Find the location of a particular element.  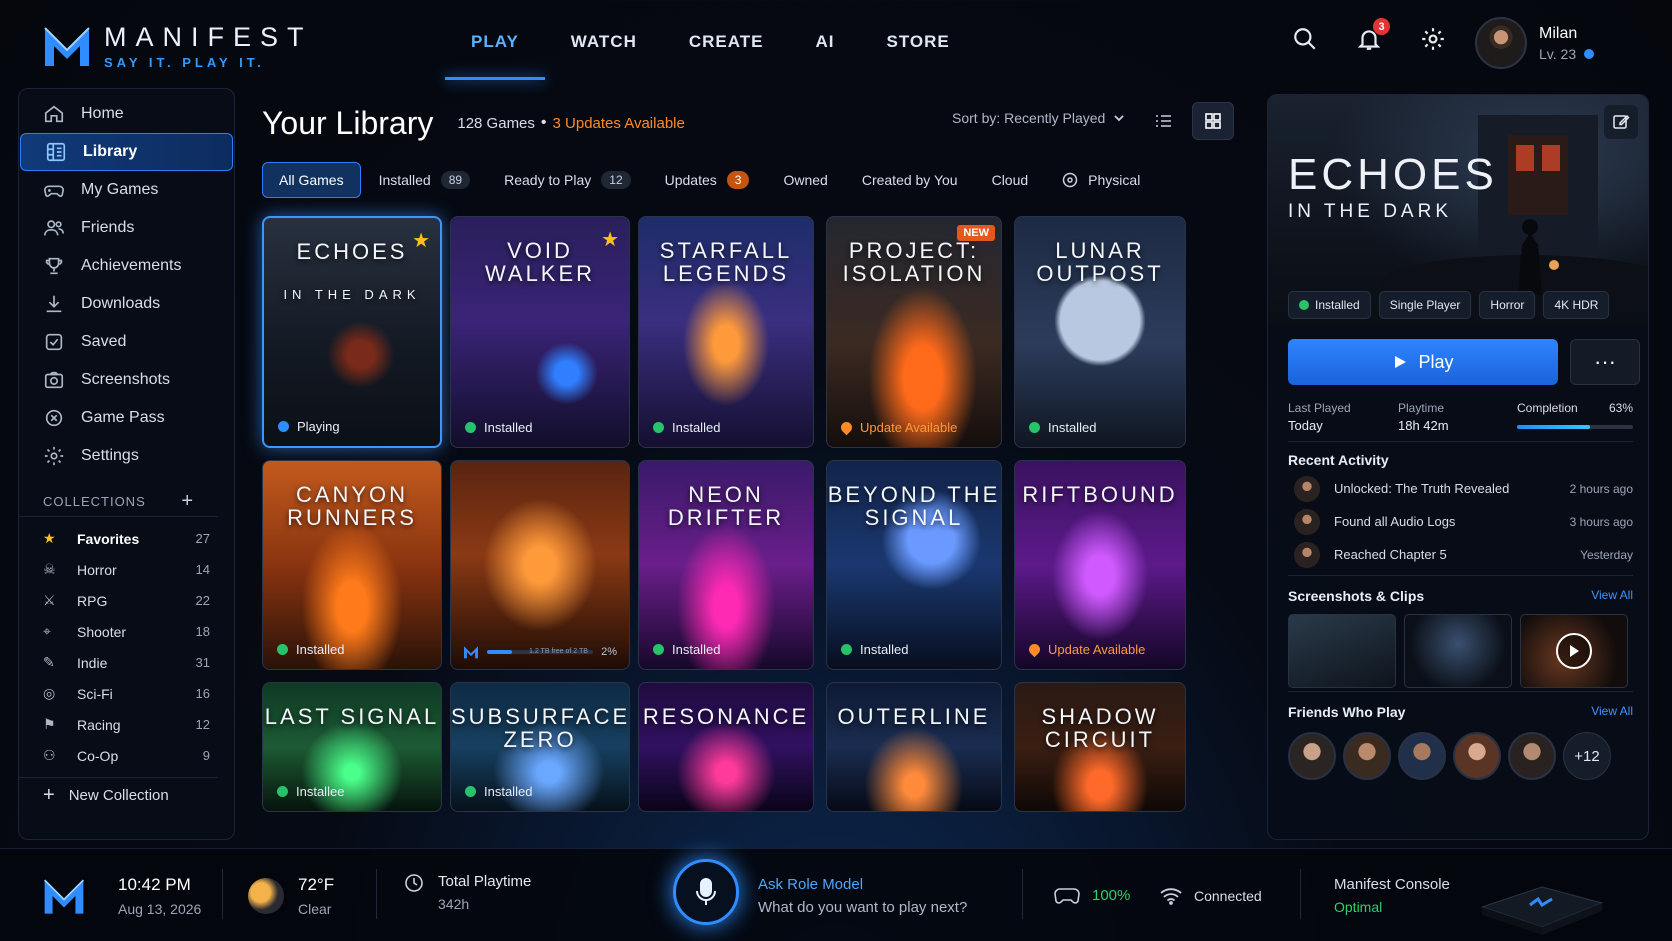

activity-item: Reached Chapter 5 Yesterday is located at coordinates (1460, 554).